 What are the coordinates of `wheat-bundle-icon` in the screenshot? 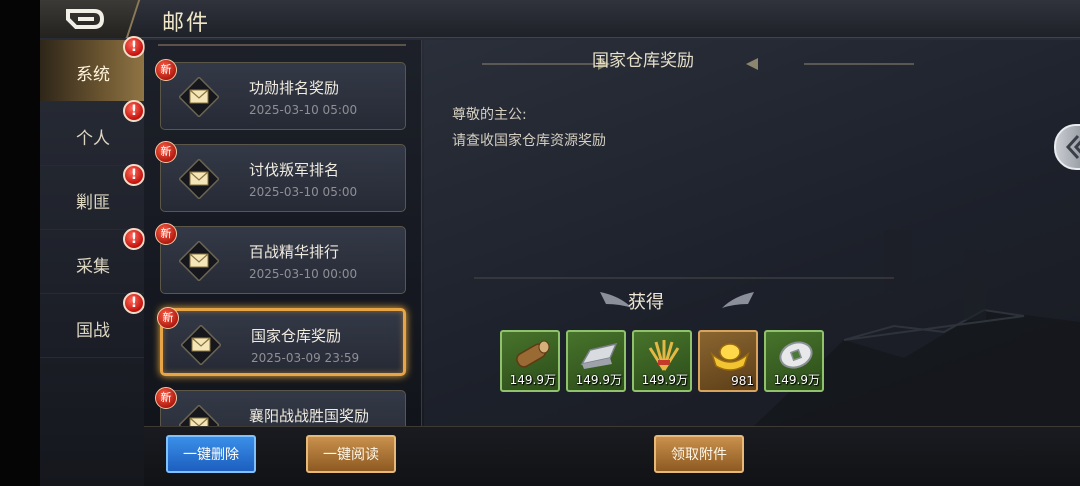 It's located at (664, 355).